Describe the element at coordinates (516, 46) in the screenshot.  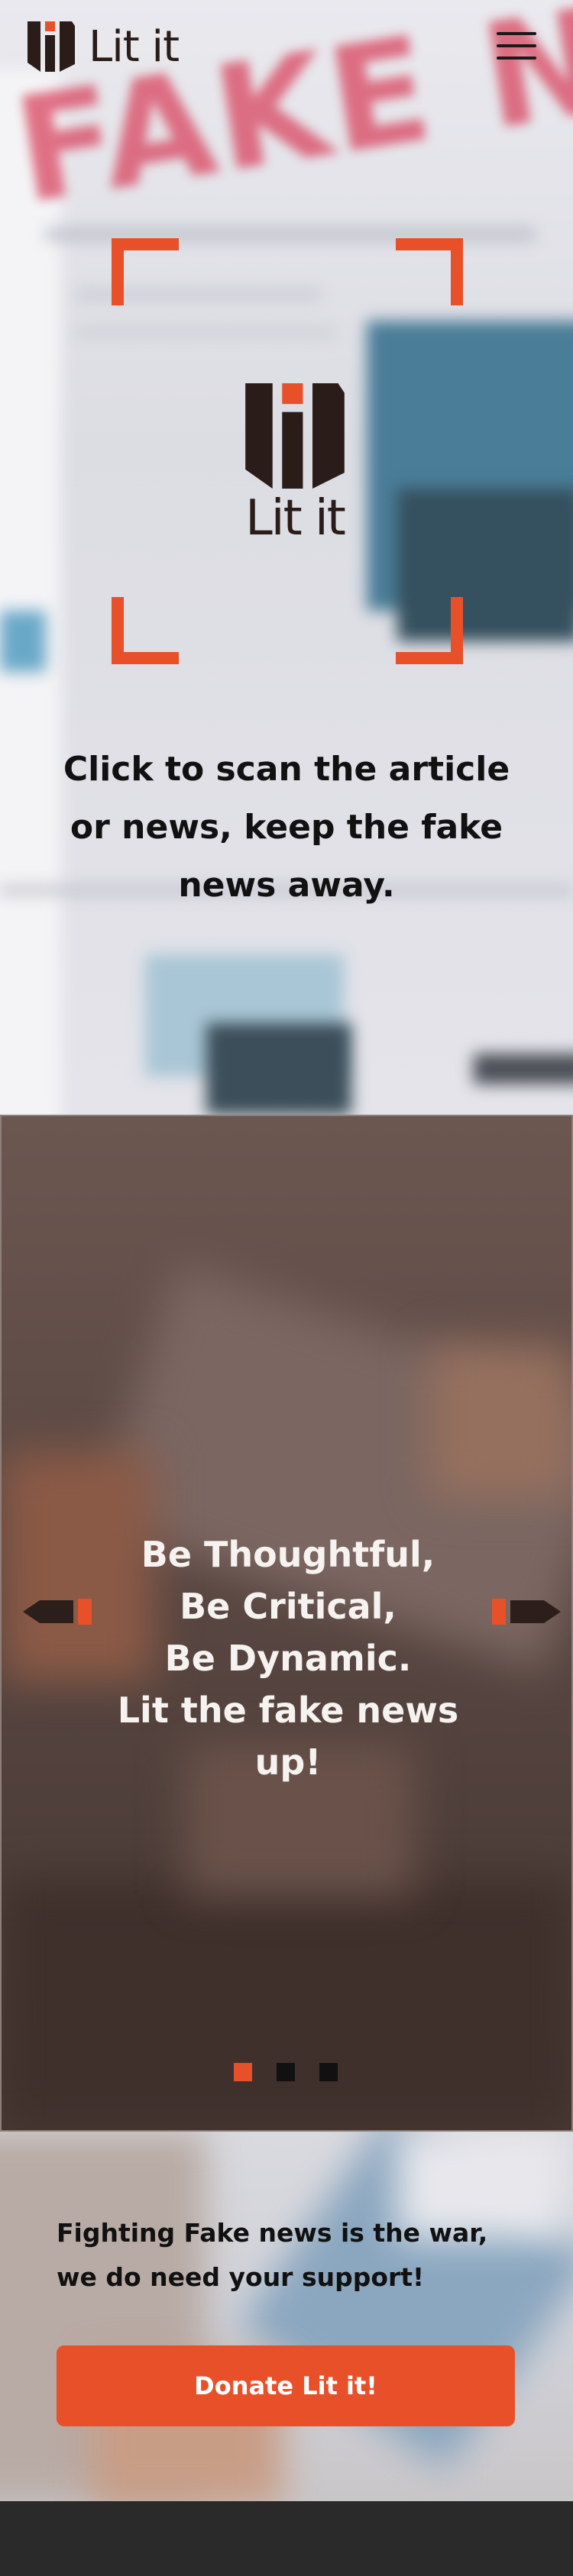
I see `hamburger-menu-icon` at that location.